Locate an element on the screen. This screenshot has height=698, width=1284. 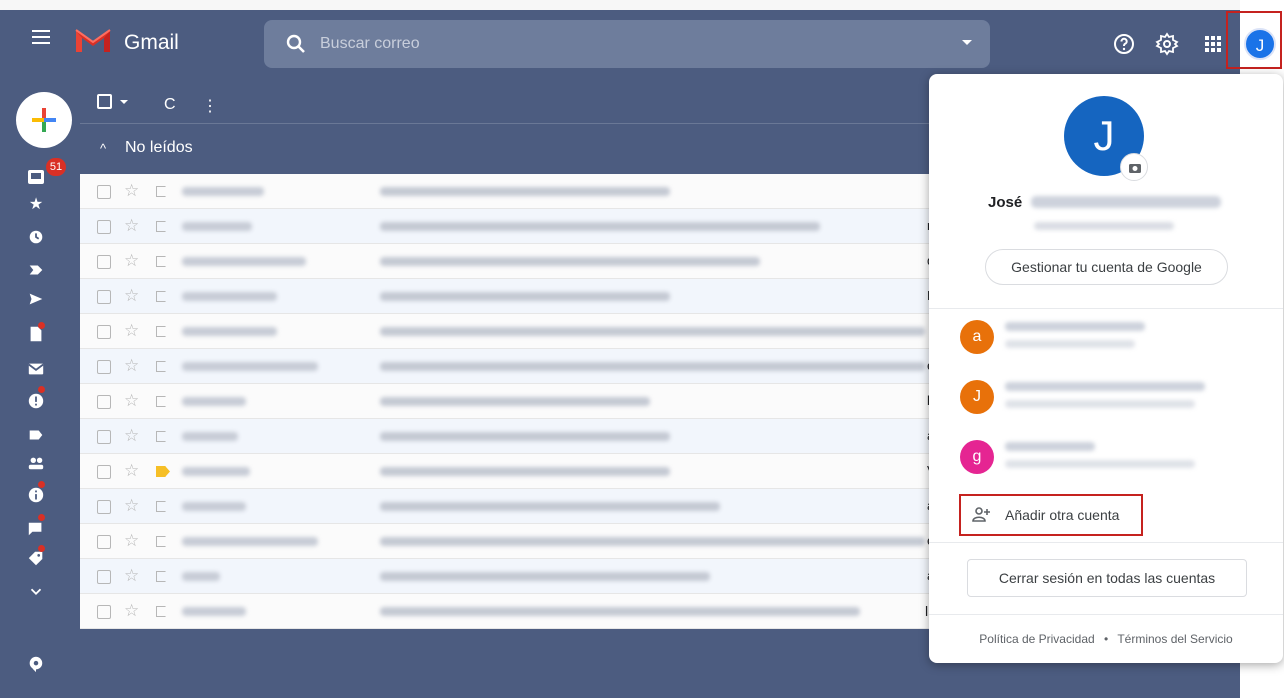
spam-notification-dot is located at coordinates (41, 389).